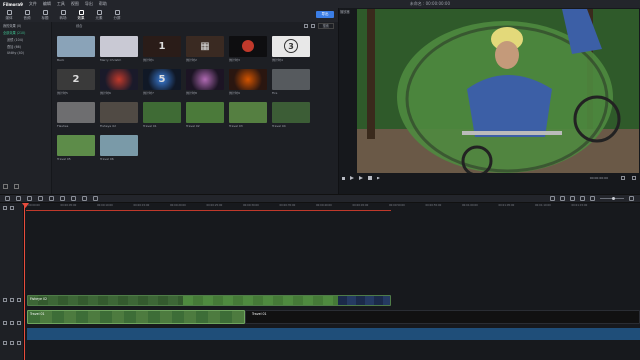 This screenshot has width=640, height=360. I want to click on audio-clip, so click(333, 334).